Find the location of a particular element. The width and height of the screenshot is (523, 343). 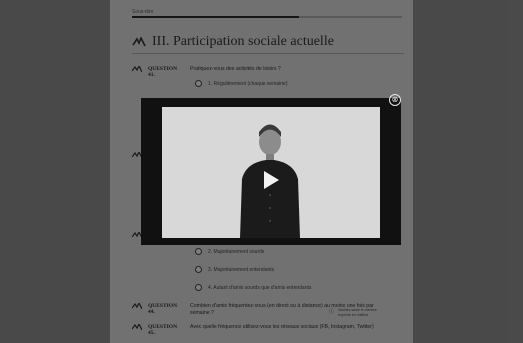

play-icon is located at coordinates (271, 180).